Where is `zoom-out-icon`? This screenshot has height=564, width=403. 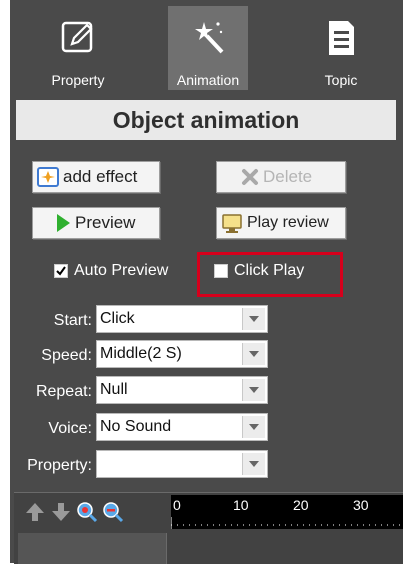 zoom-out-icon is located at coordinates (113, 512).